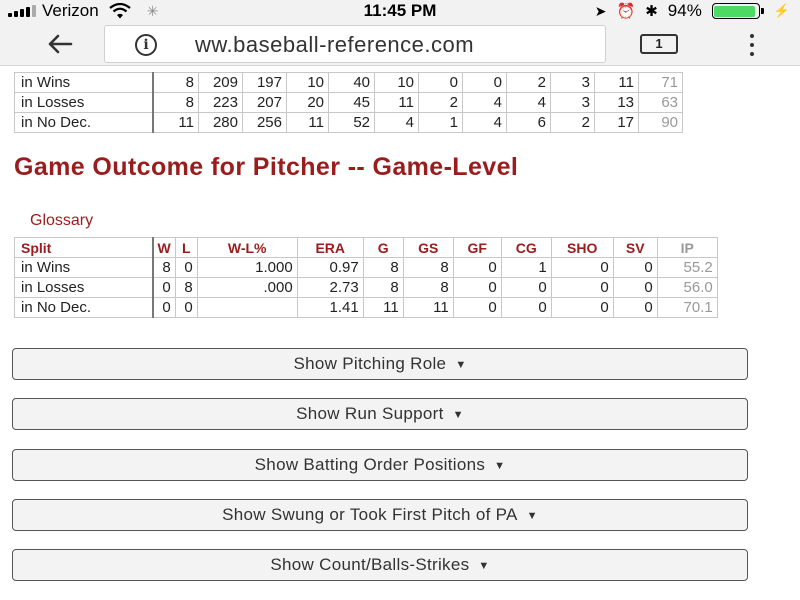 This screenshot has width=800, height=600. I want to click on table-cell: 13, so click(616, 102).